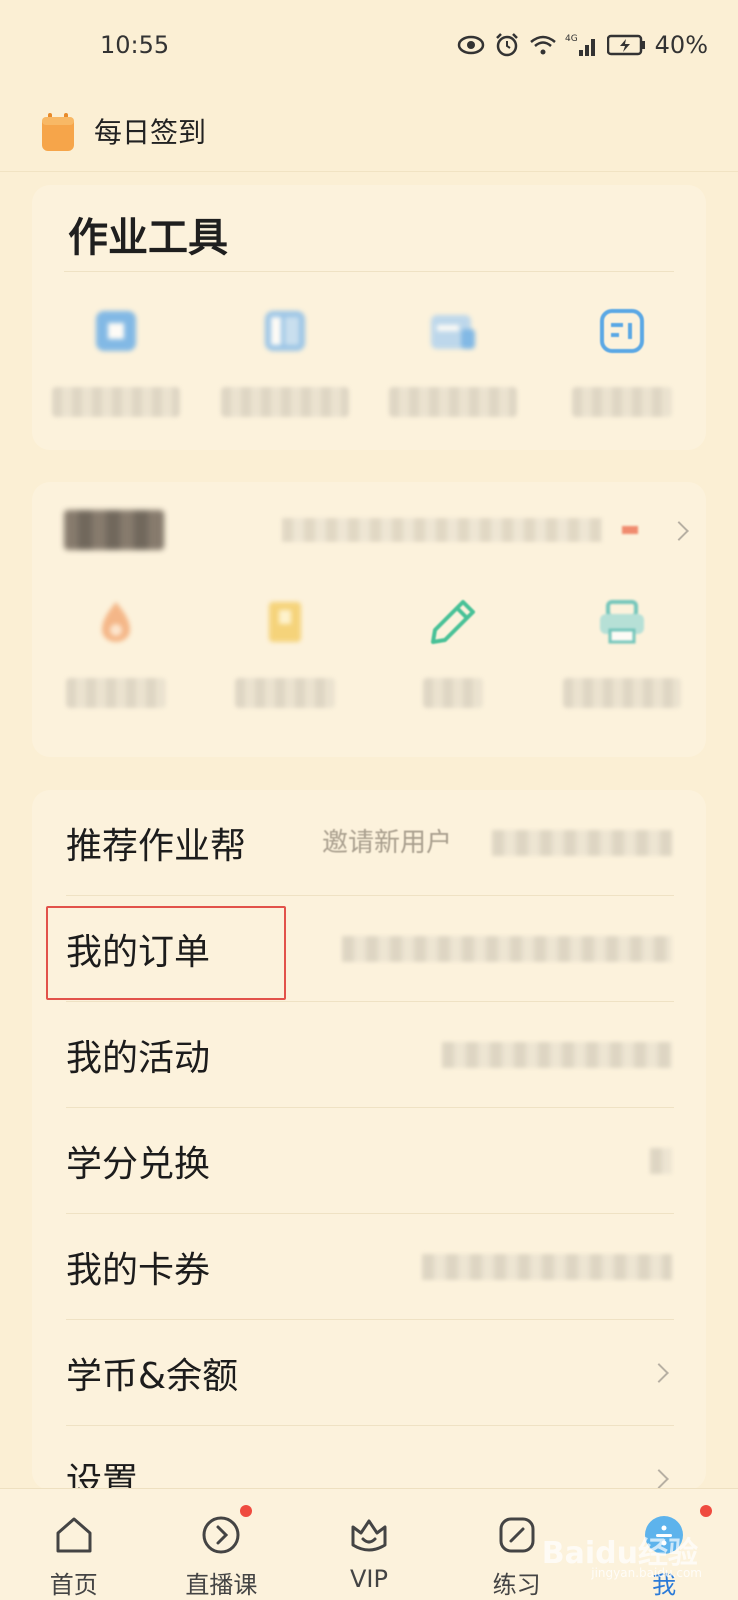 The height and width of the screenshot is (1600, 738). What do you see at coordinates (102, 1475) in the screenshot?
I see `menu-item-label: 设置` at bounding box center [102, 1475].